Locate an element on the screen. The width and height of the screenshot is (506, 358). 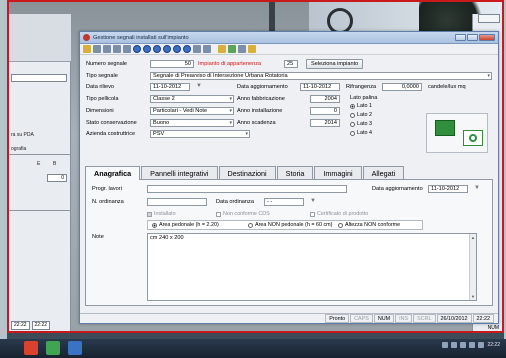
status-ins: INS is located at coordinates (404, 318).